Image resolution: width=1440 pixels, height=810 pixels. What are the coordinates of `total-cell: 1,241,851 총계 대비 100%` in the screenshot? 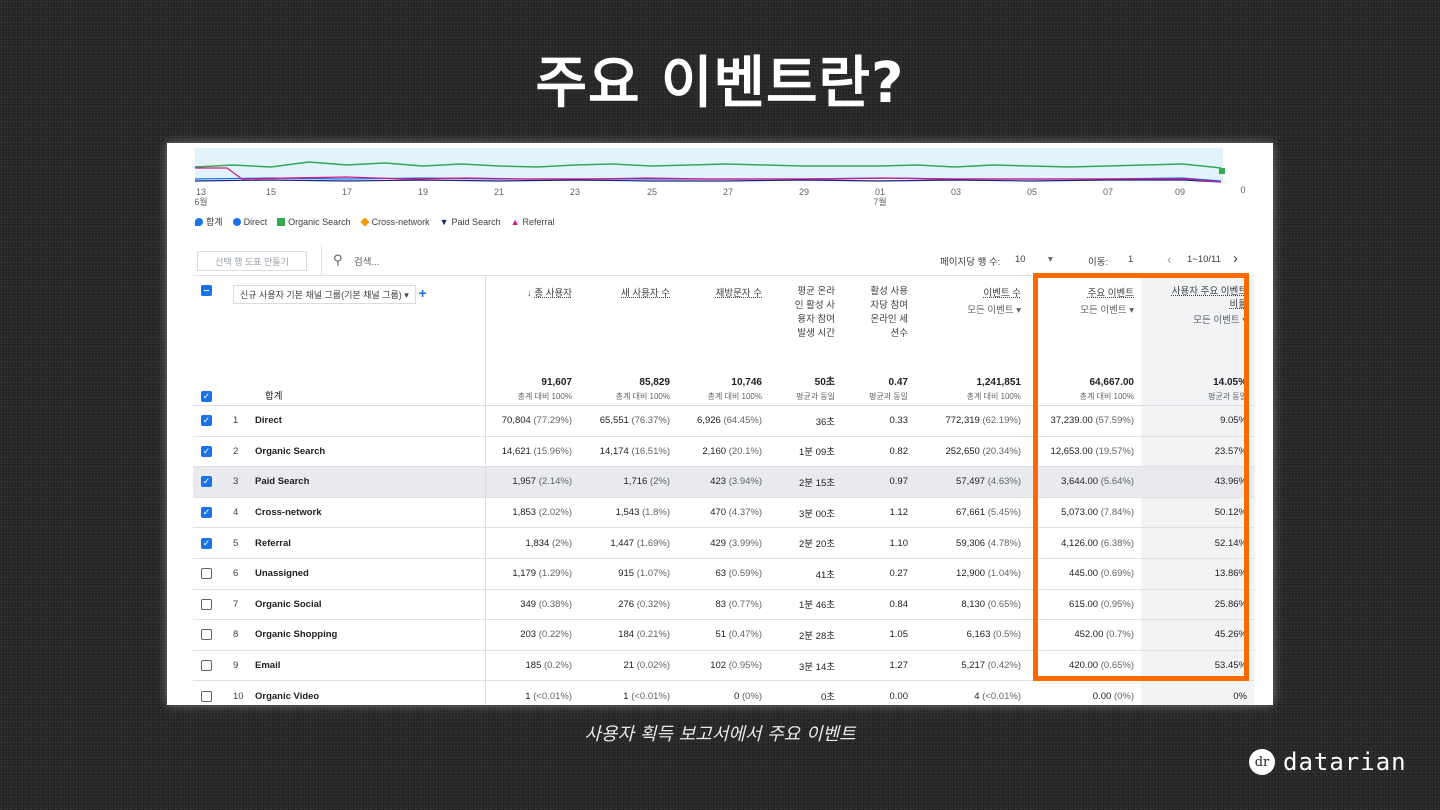 It's located at (971, 386).